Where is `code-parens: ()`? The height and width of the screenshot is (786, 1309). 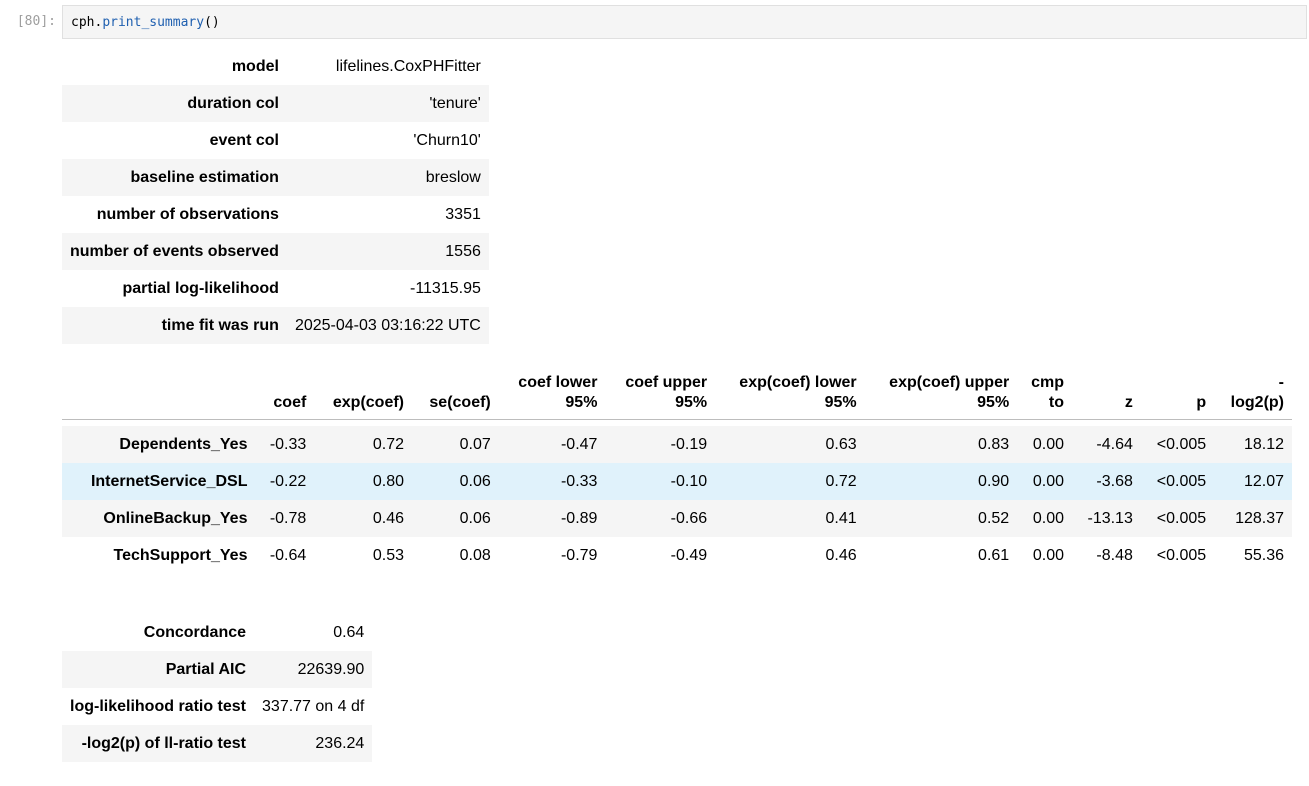 code-parens: () is located at coordinates (212, 22).